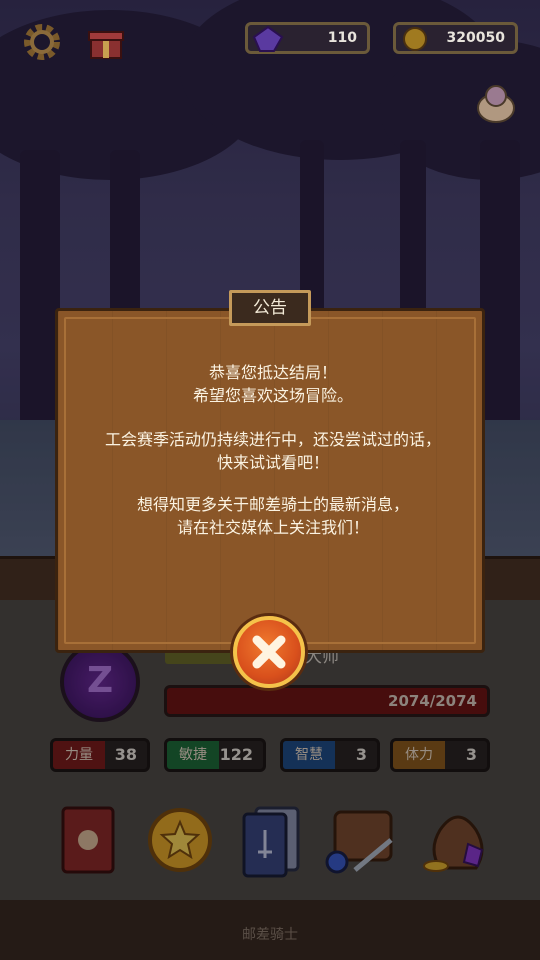 The image size is (540, 960). Describe the element at coordinates (272, 439) in the screenshot. I see `notice-line-3: 工会赛季活动仍持续进行中，还没尝试过的话，` at that location.